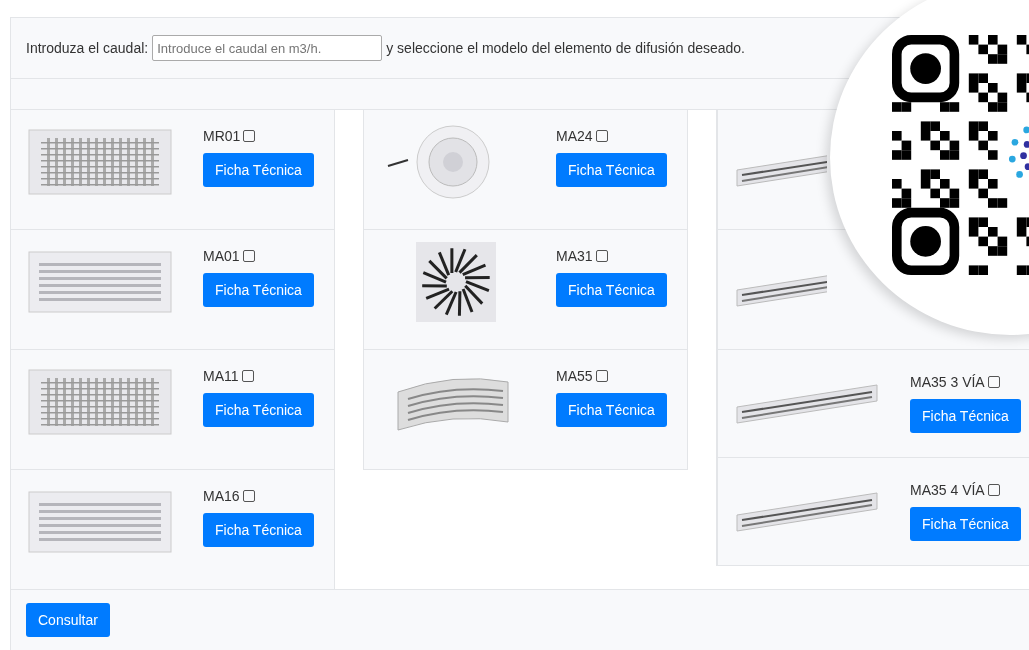 The width and height of the screenshot is (1029, 650). Describe the element at coordinates (947, 382) in the screenshot. I see `model-label: MA35 3 VÍA` at that location.